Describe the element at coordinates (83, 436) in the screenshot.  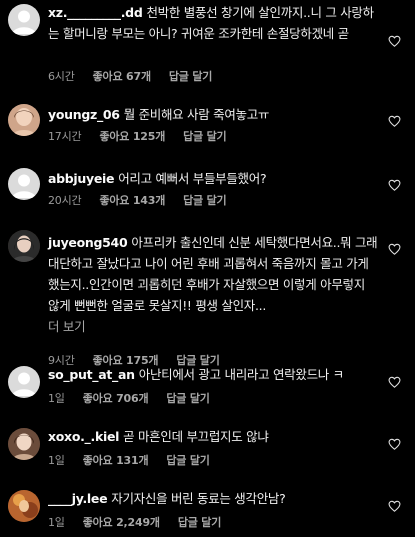
I see `comment-username: xoxo._.kiel` at that location.